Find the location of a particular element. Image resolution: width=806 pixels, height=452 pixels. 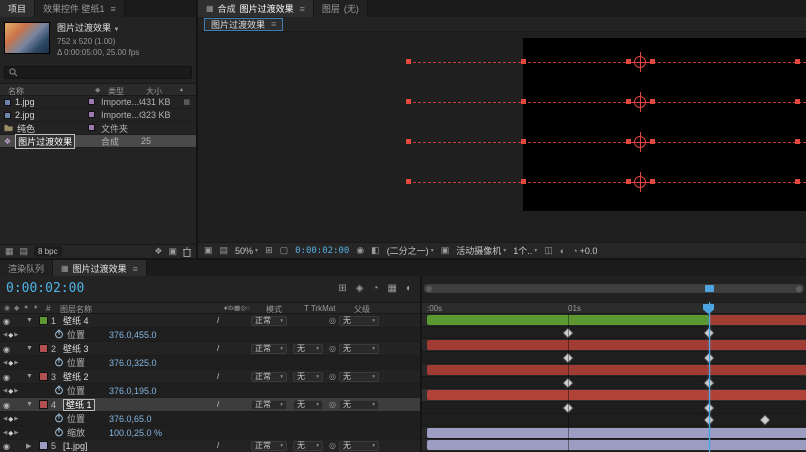

layer-name: [1.jpg] is located at coordinates (75, 446).